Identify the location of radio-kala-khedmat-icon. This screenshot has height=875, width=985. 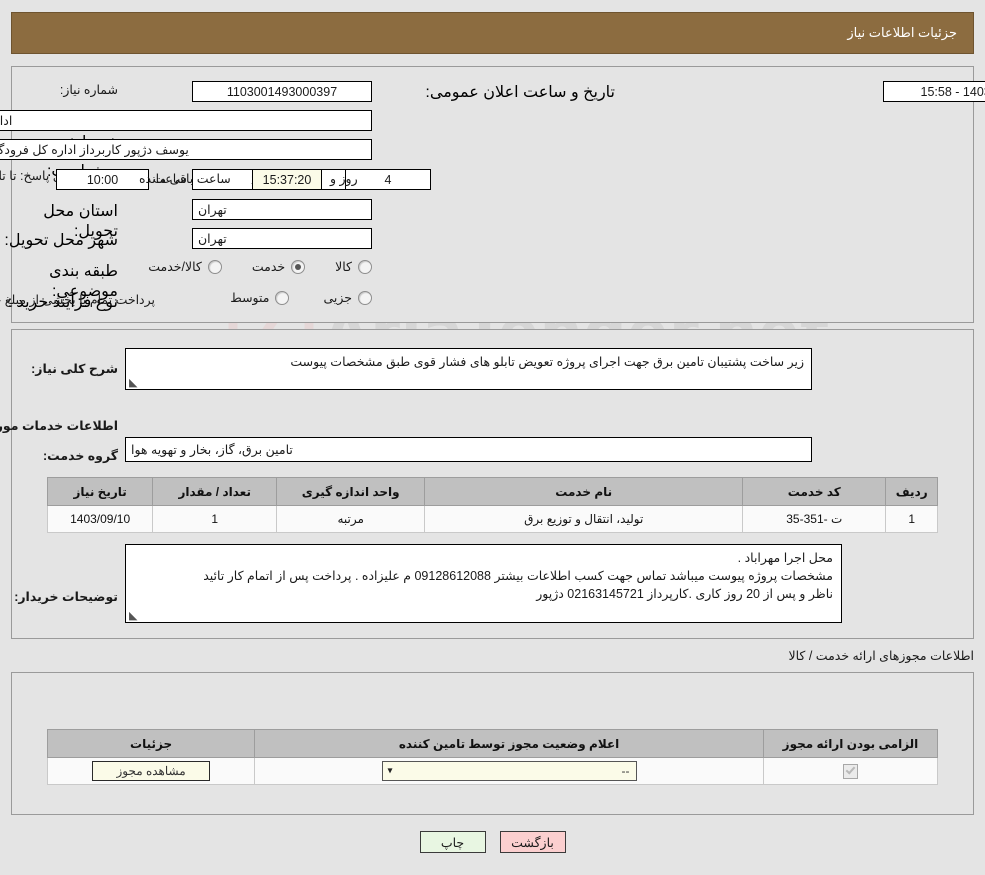
(214, 266).